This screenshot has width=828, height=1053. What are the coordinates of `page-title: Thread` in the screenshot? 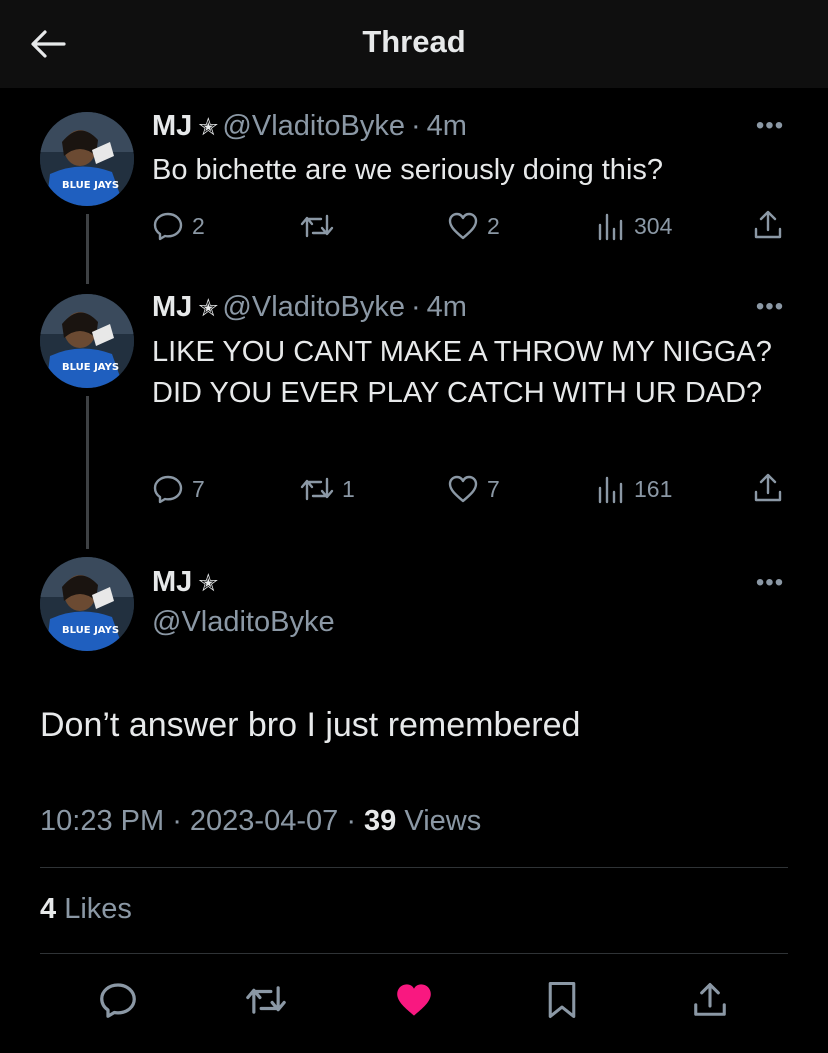 It's located at (414, 41).